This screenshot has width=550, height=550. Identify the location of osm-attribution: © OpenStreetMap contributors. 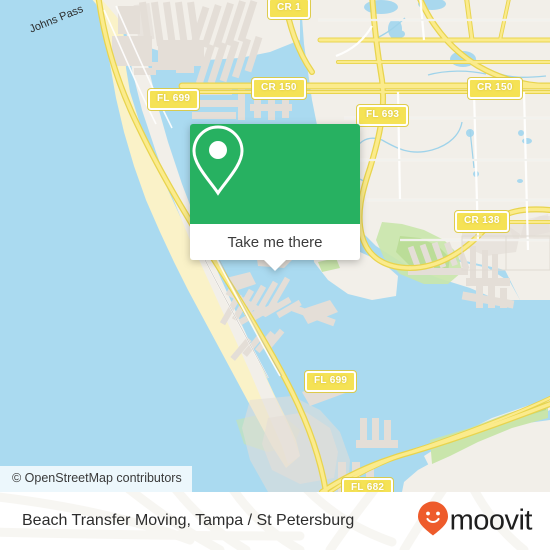
(96, 479).